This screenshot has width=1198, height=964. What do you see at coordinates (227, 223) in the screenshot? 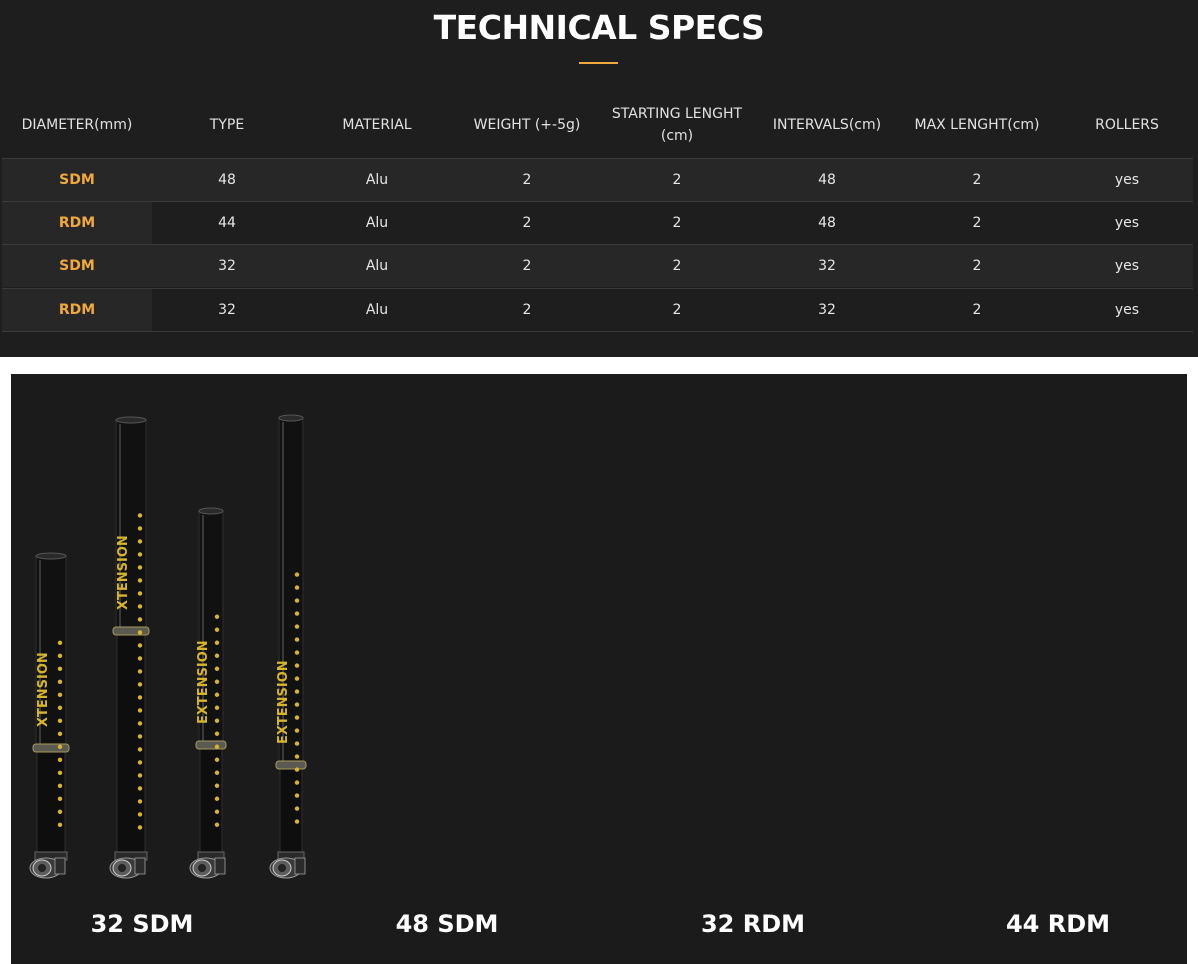
I see `cell-diameter: 44` at bounding box center [227, 223].